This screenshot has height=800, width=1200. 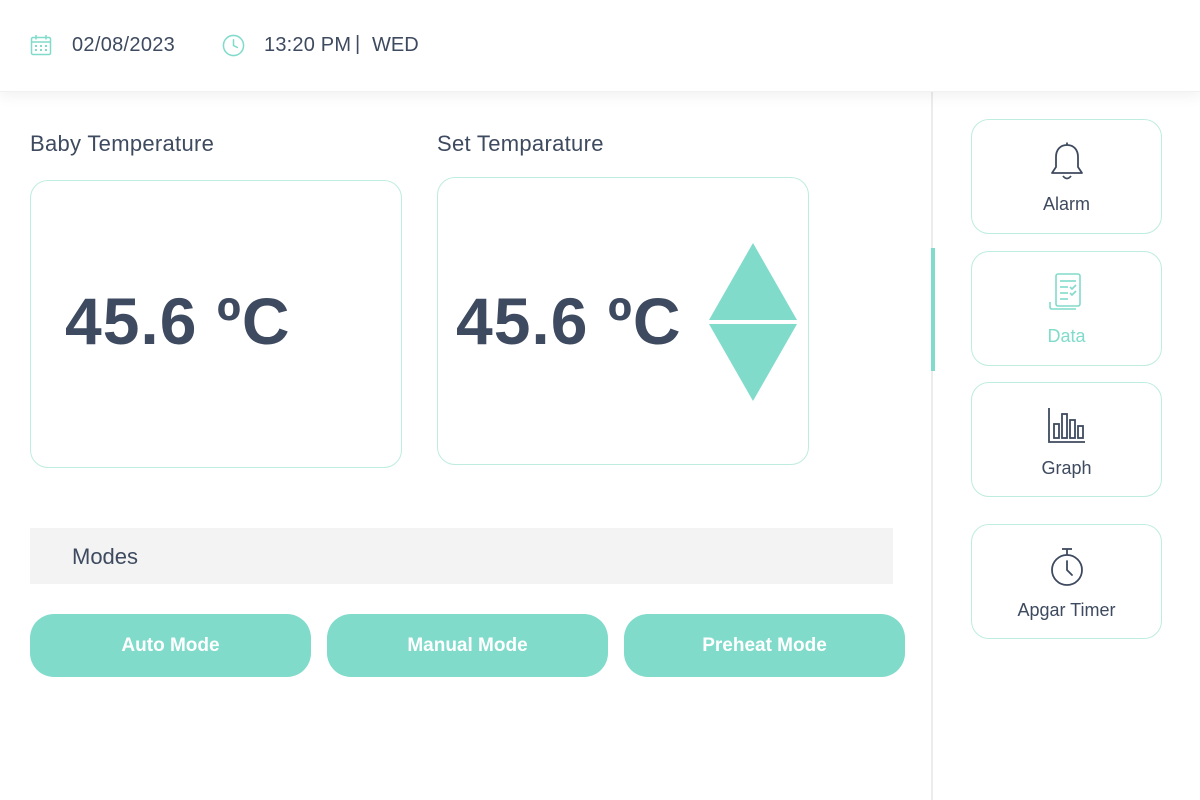 What do you see at coordinates (1066, 161) in the screenshot?
I see `bell-icon` at bounding box center [1066, 161].